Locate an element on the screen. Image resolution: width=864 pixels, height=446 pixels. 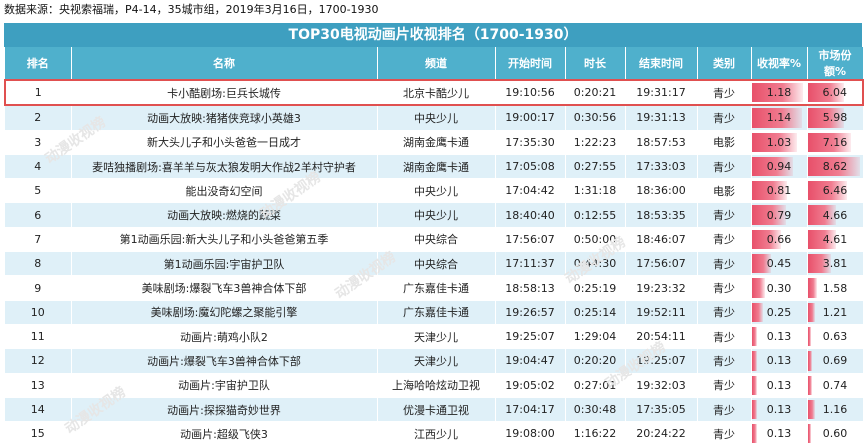
channel-cell: 北京卡酷少儿 is located at coordinates (436, 92).